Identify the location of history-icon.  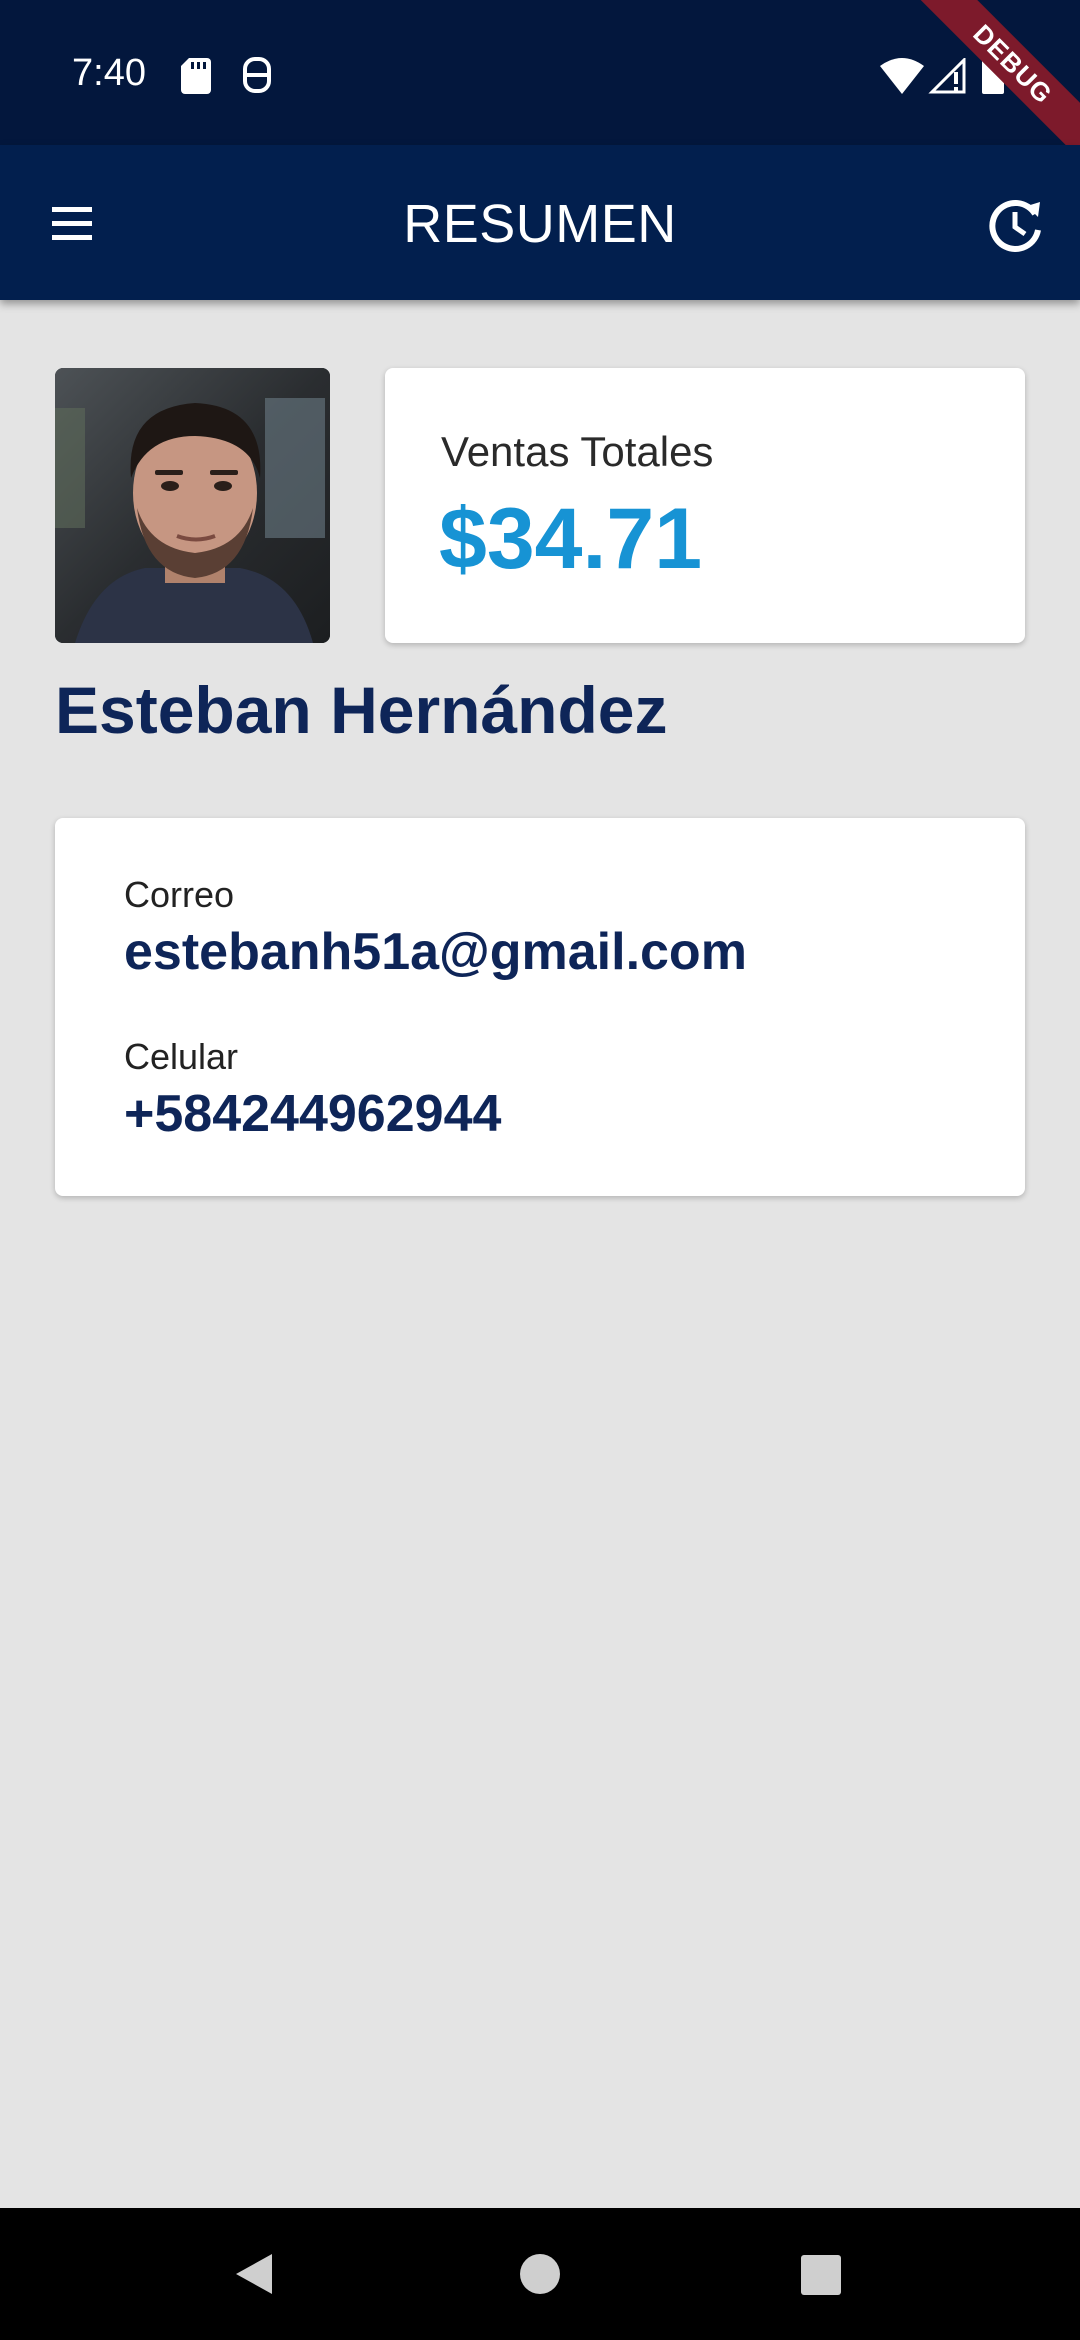
(1015, 225).